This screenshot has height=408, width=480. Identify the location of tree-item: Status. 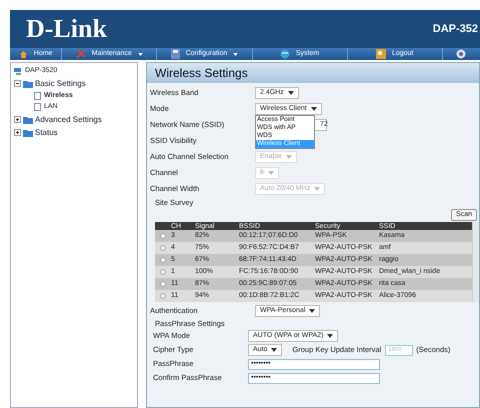
(46, 132).